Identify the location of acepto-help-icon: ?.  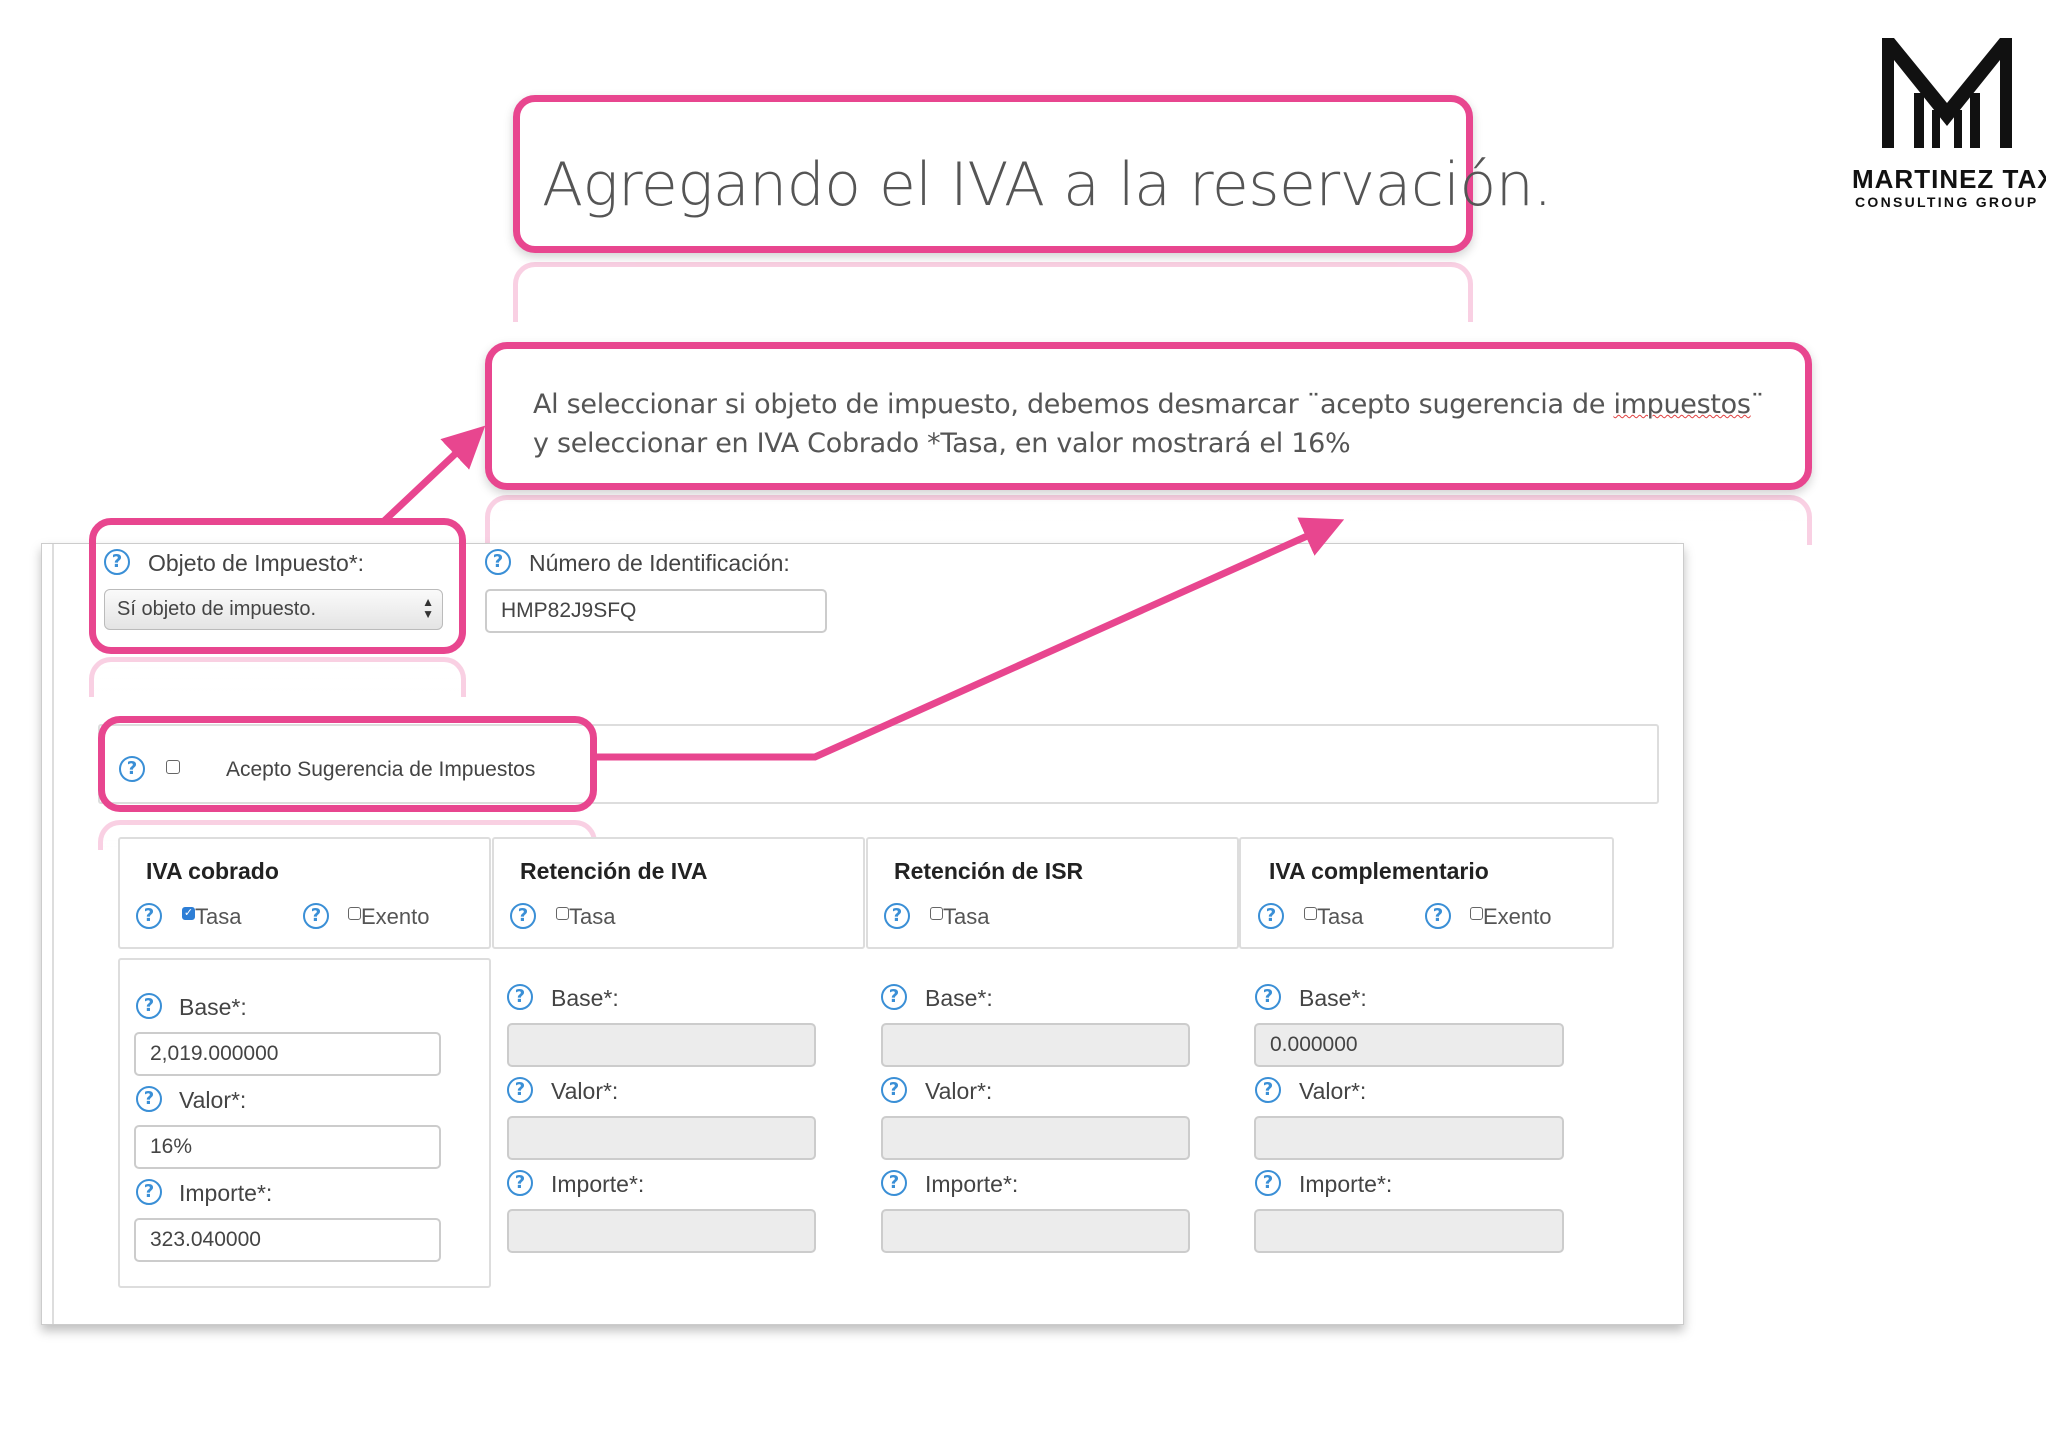
(132, 769).